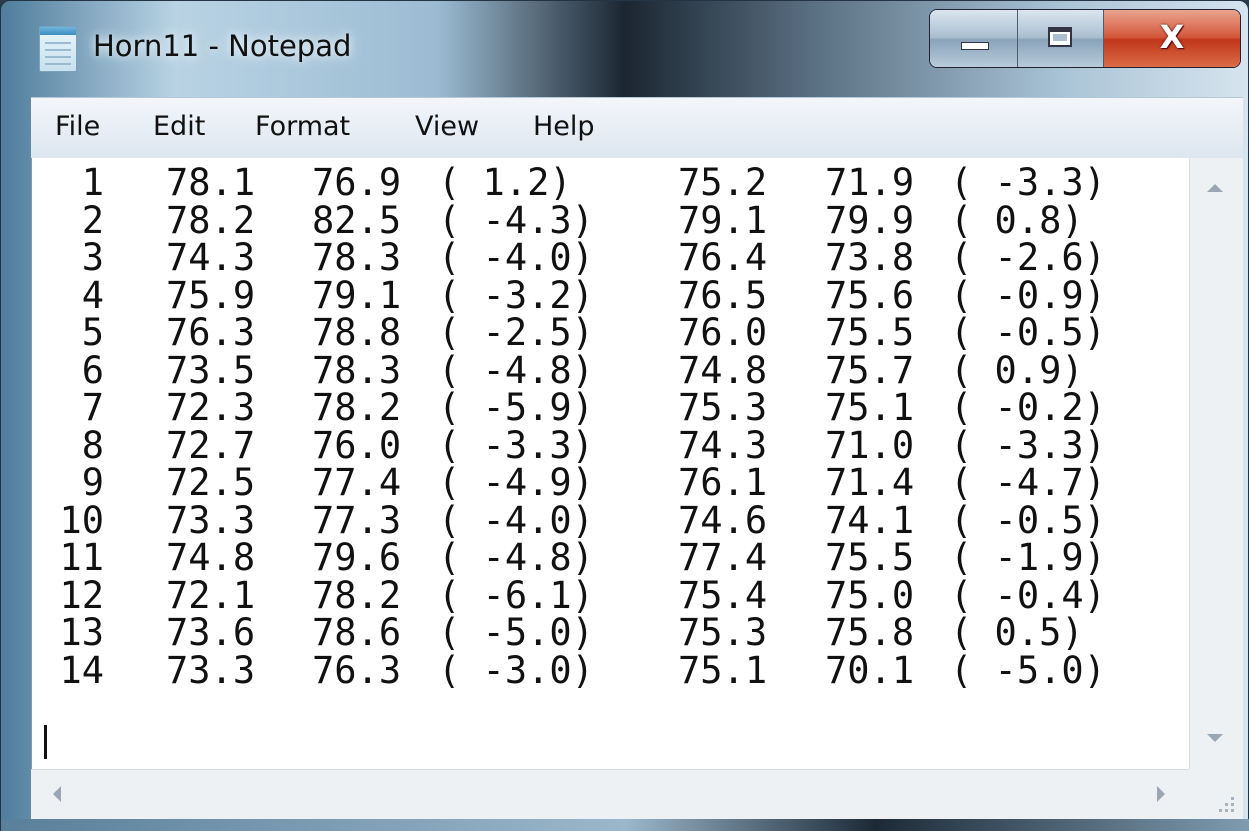 The image size is (1249, 831). Describe the element at coordinates (516, 332) in the screenshot. I see `diff-1: ( -2.5)` at that location.